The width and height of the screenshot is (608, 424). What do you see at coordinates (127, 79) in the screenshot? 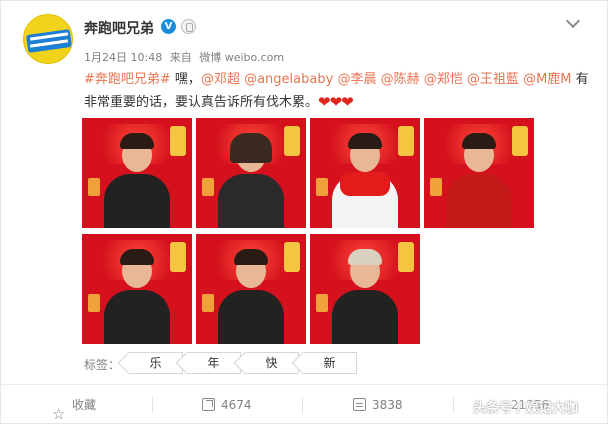
I see `topic-link: #奔跑吧兄弟#` at bounding box center [127, 79].